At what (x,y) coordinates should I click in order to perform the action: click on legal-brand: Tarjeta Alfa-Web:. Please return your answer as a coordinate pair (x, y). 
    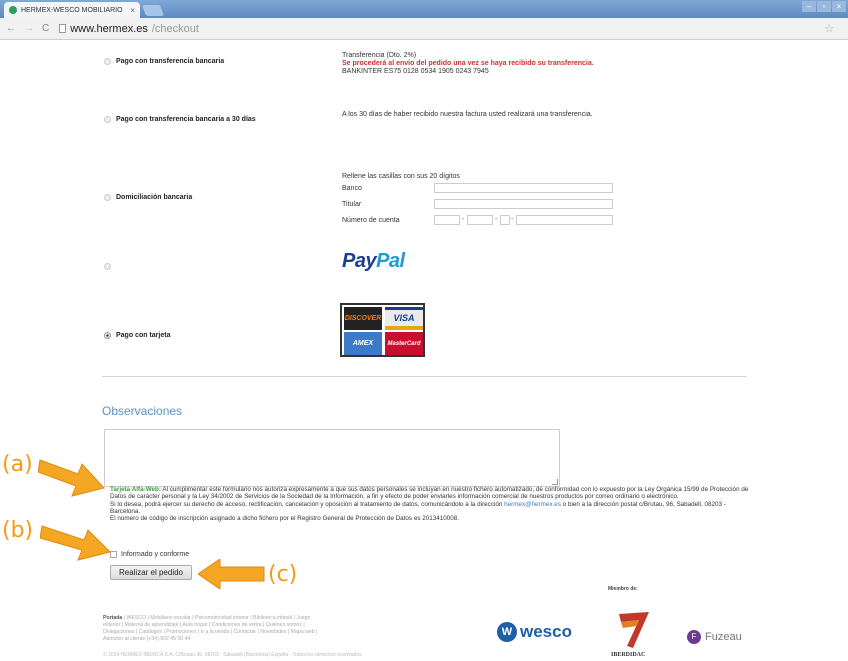
    Looking at the image, I should click on (135, 489).